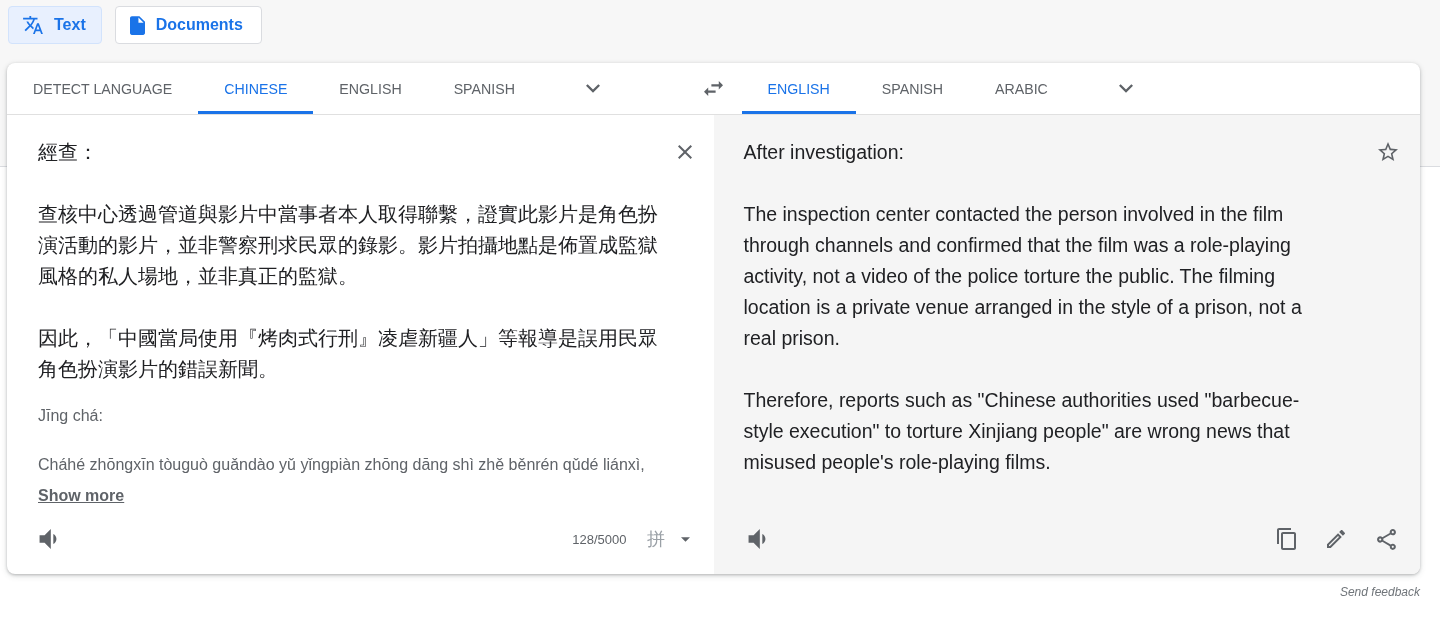  Describe the element at coordinates (713, 88) in the screenshot. I see `swap-arrows-icon` at that location.